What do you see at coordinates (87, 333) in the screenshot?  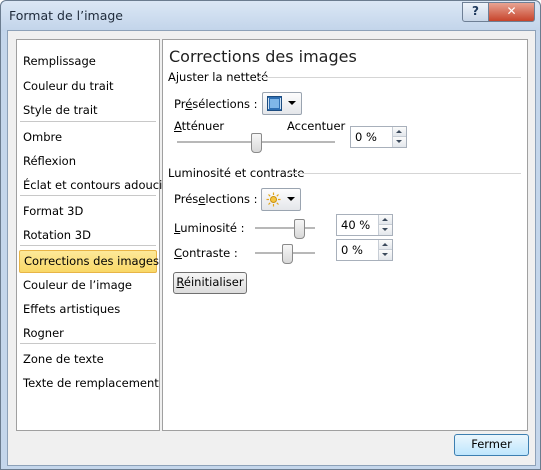 I see `nav-item-rogner: Rogner` at bounding box center [87, 333].